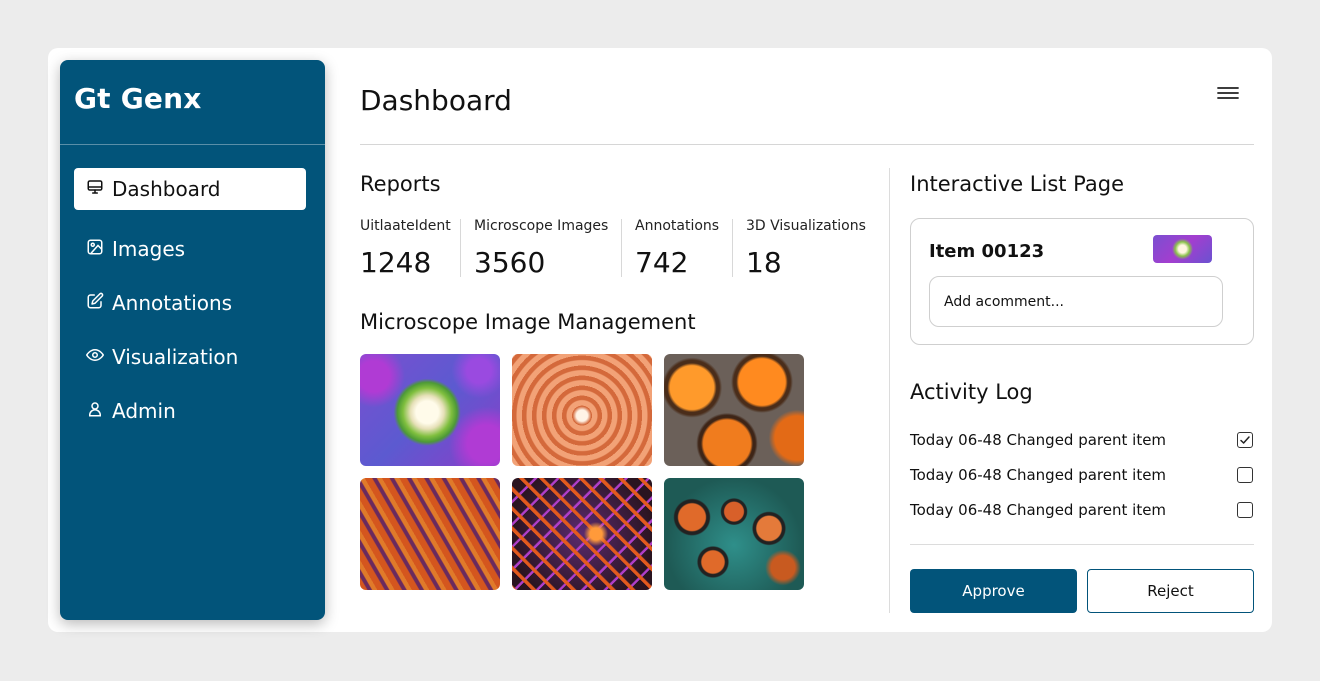 The width and height of the screenshot is (1320, 681). I want to click on user-icon, so click(95, 411).